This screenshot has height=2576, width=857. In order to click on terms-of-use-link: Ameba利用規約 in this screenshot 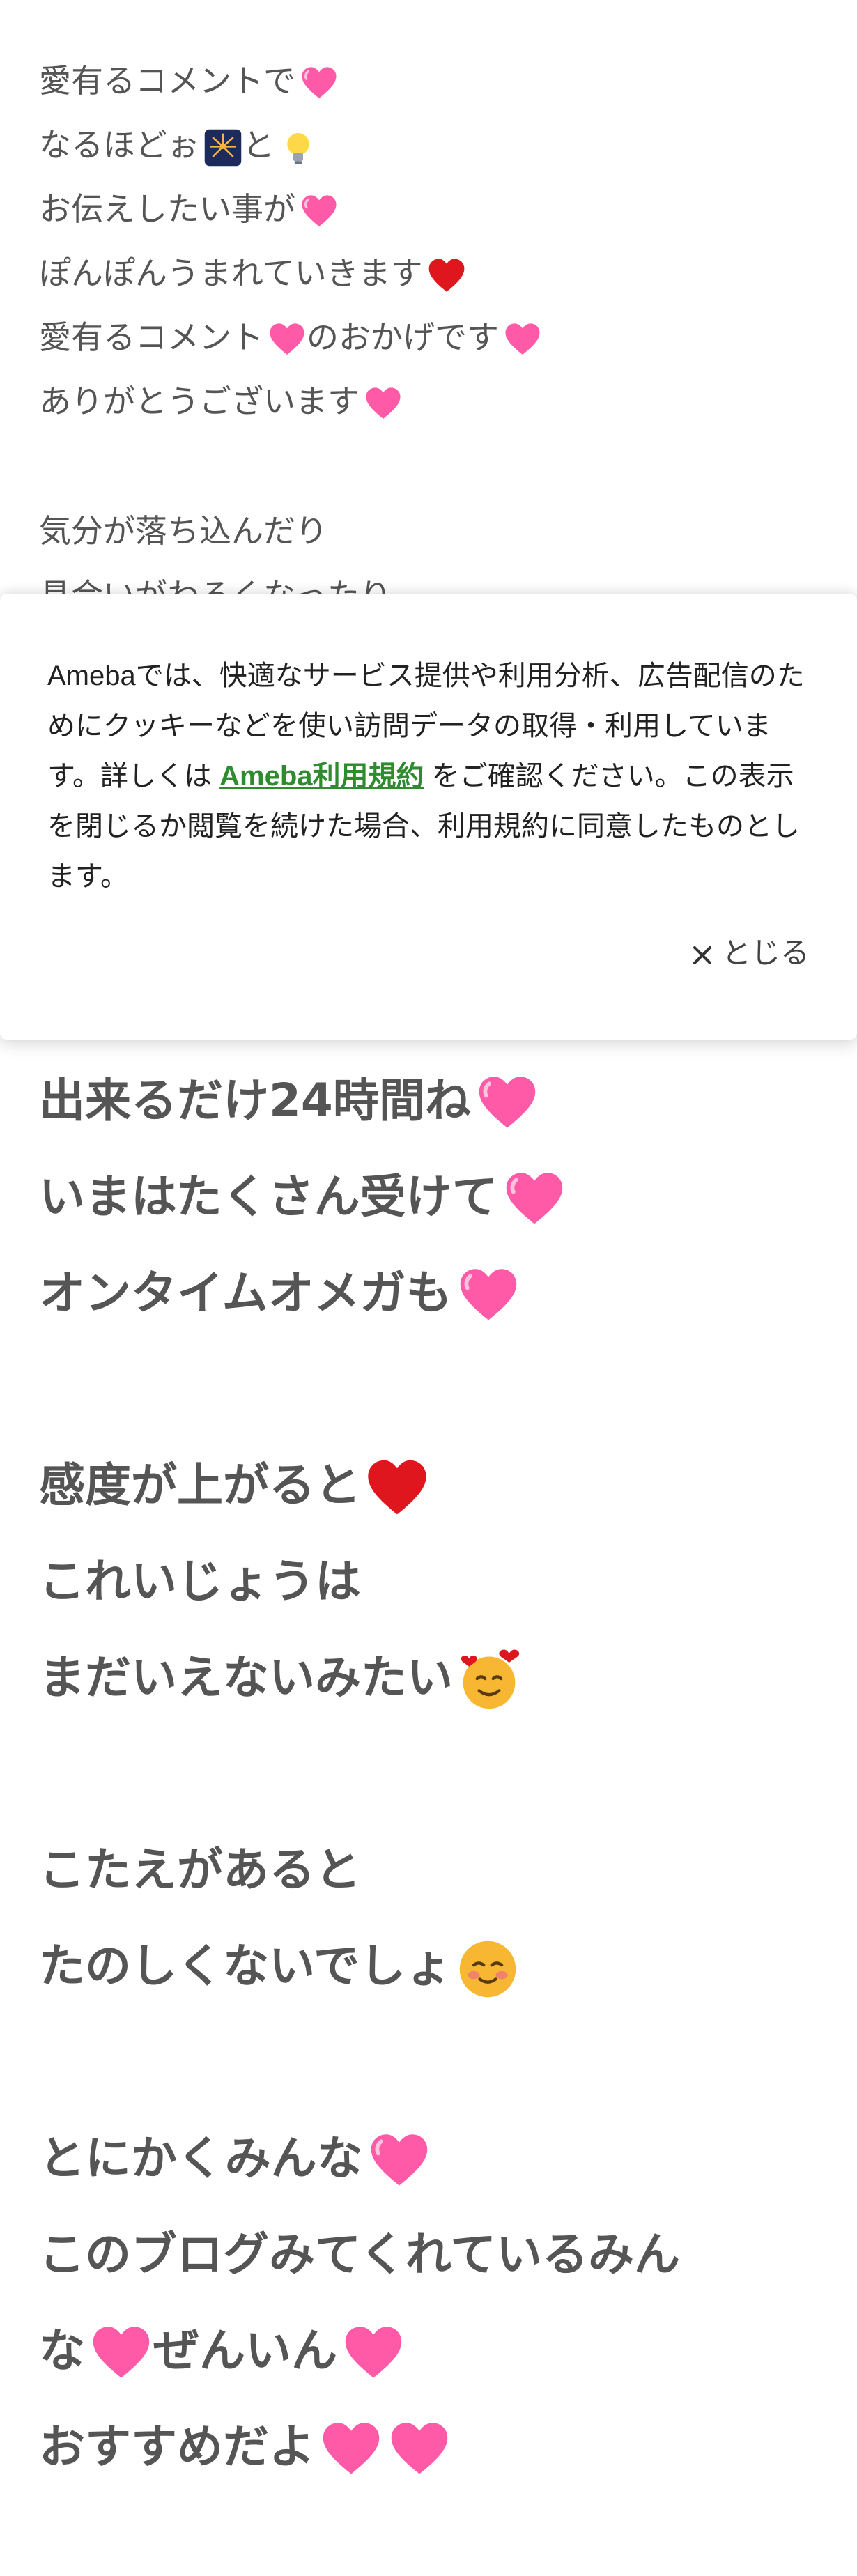, I will do `click(321, 776)`.